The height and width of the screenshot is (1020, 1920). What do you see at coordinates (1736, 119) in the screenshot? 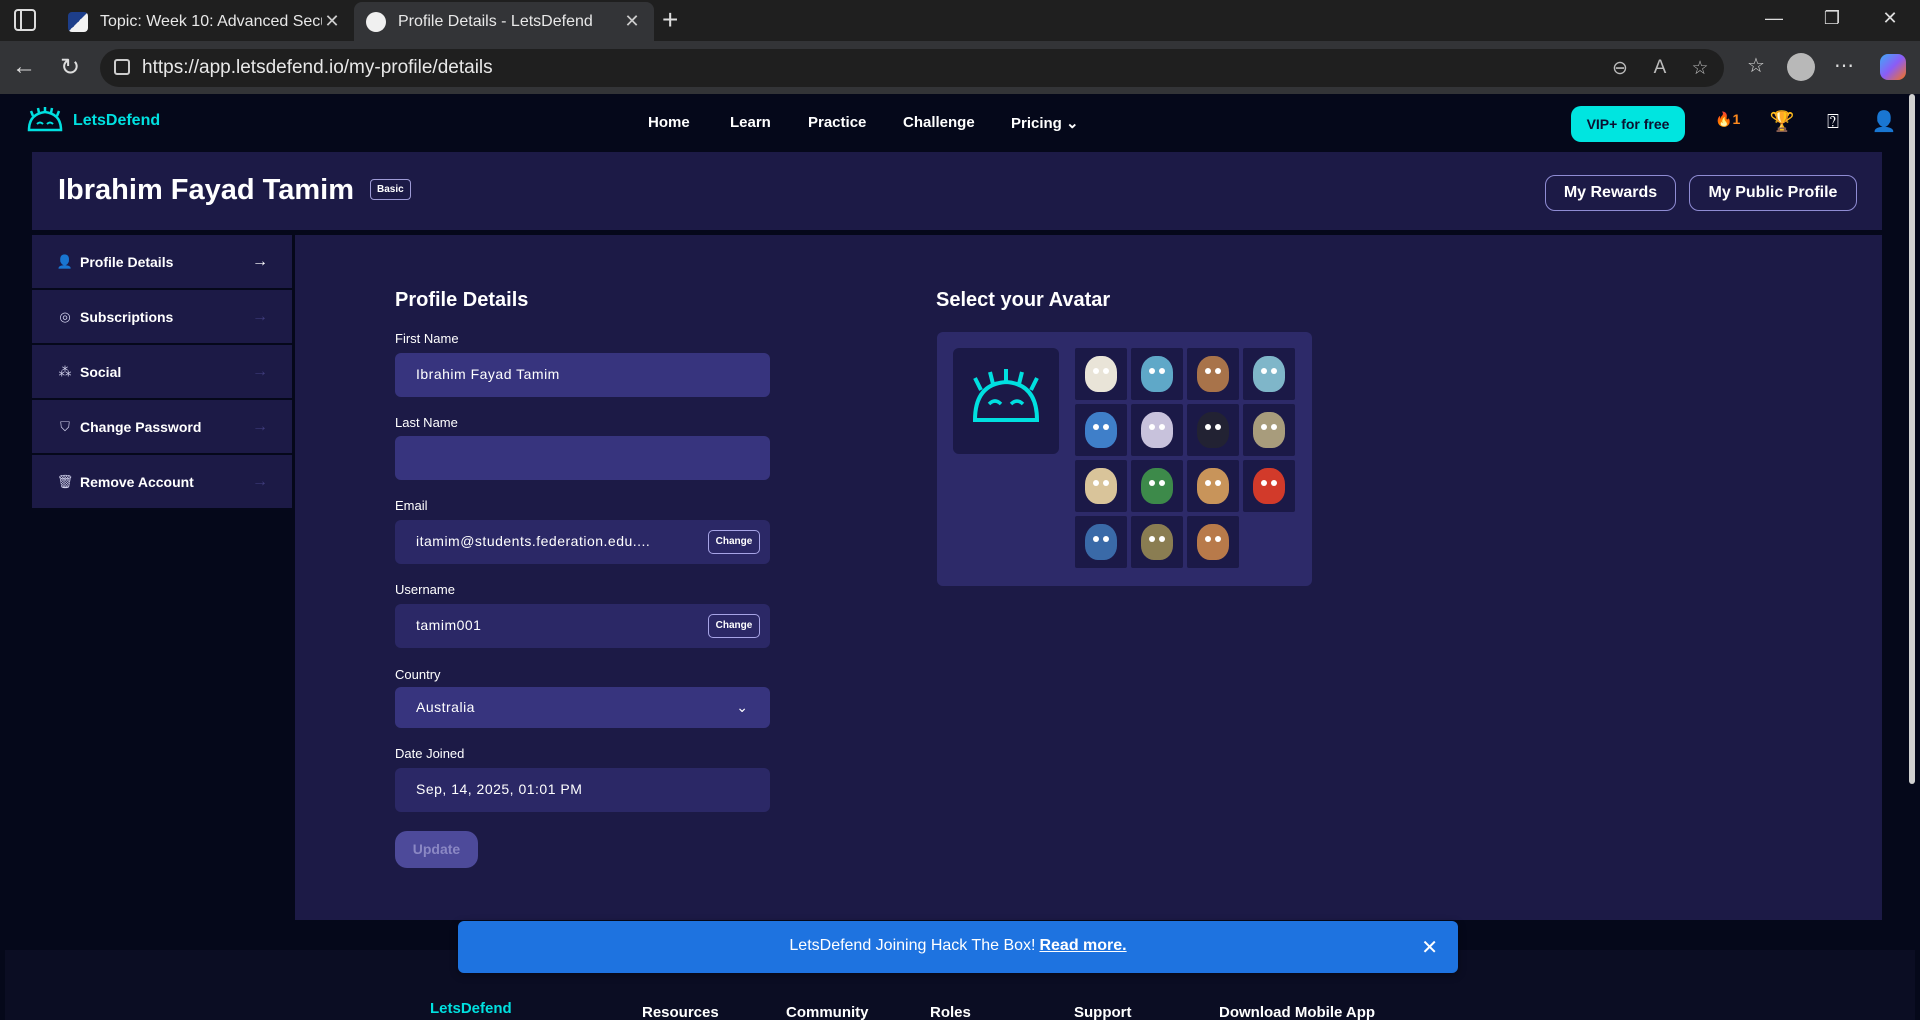
I see `streak-count: 1` at bounding box center [1736, 119].